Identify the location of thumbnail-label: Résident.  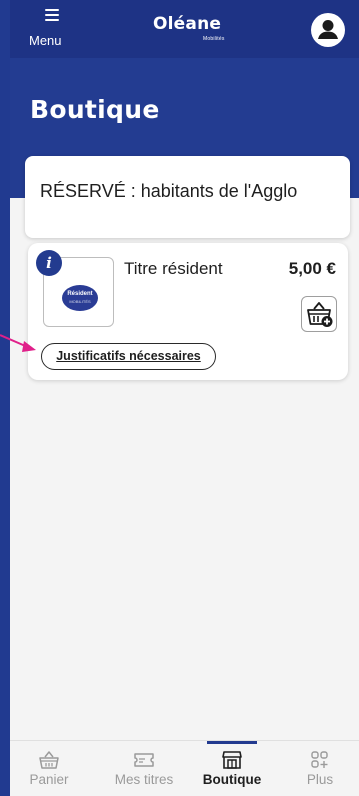
(80, 294).